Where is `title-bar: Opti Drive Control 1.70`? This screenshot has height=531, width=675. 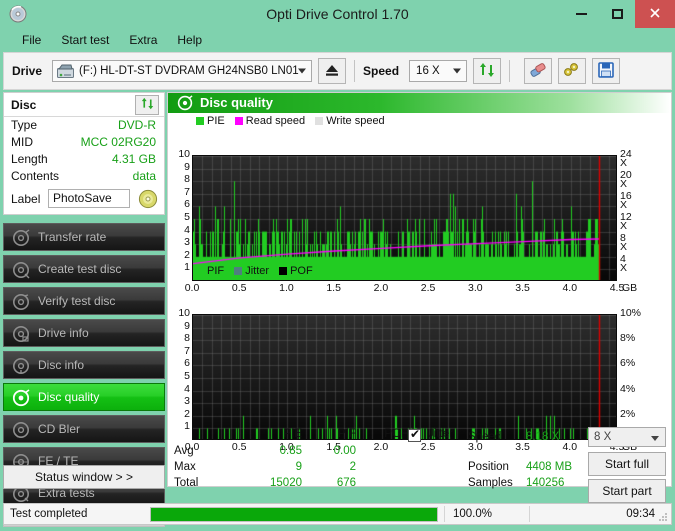 title-bar: Opti Drive Control 1.70 is located at coordinates (337, 14).